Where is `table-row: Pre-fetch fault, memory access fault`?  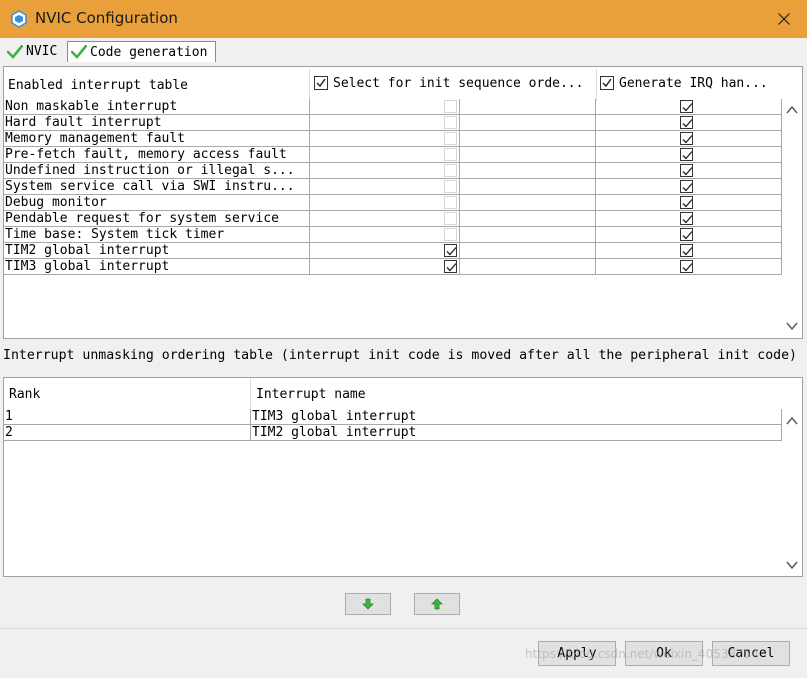 table-row: Pre-fetch fault, memory access fault is located at coordinates (392, 155).